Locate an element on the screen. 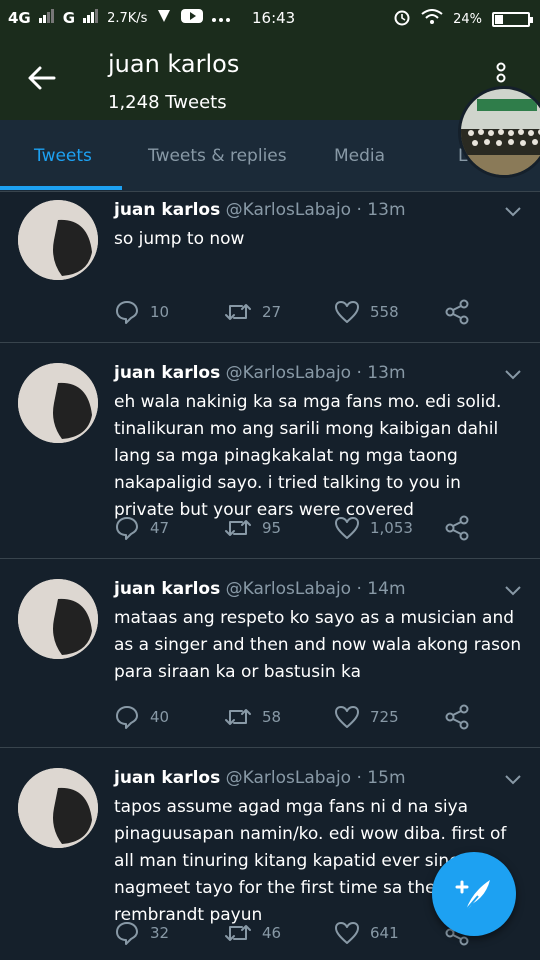  tweet-count: 1,248 Tweets is located at coordinates (167, 102).